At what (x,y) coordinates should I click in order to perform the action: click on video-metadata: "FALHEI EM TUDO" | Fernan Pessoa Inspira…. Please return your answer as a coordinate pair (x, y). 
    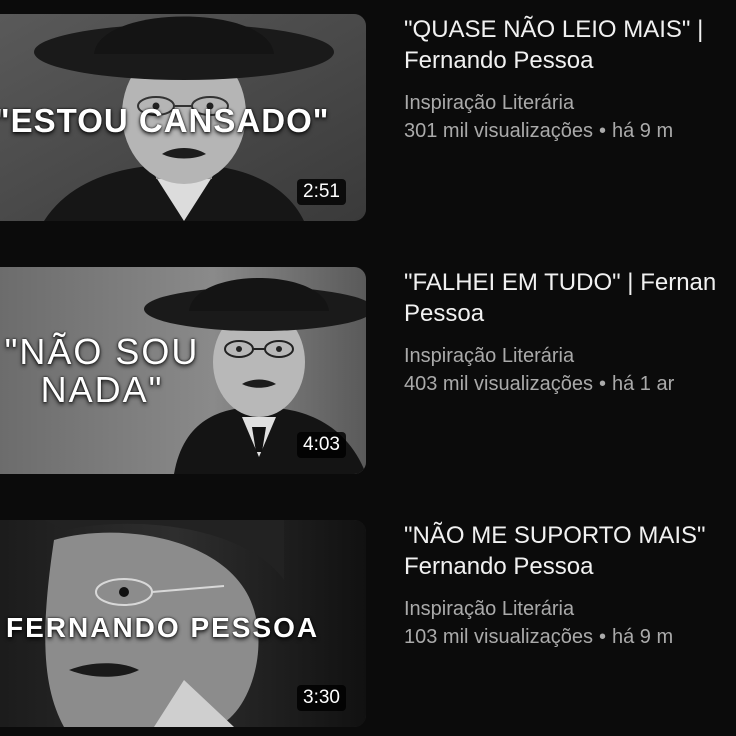
    Looking at the image, I should click on (570, 367).